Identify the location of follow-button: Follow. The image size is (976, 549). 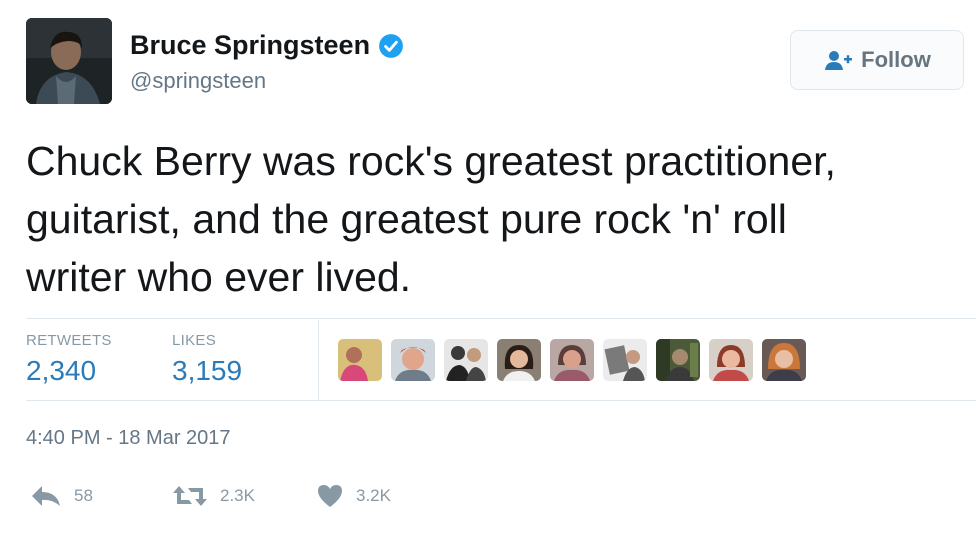
(877, 60).